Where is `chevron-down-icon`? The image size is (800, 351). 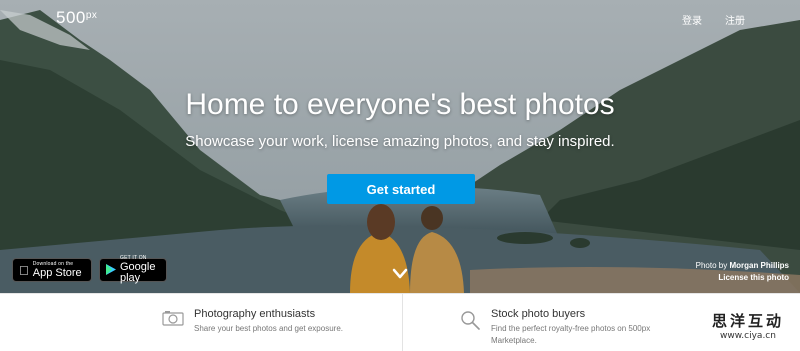
chevron-down-icon is located at coordinates (400, 274).